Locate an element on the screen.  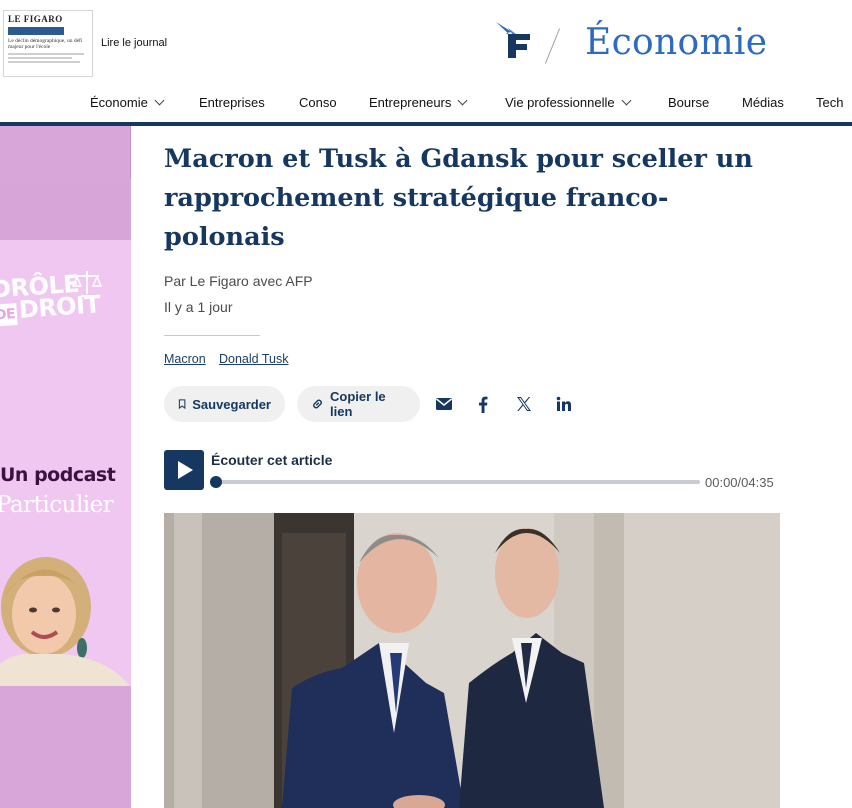
listen-article-label: Écouter cet article is located at coordinates (272, 460).